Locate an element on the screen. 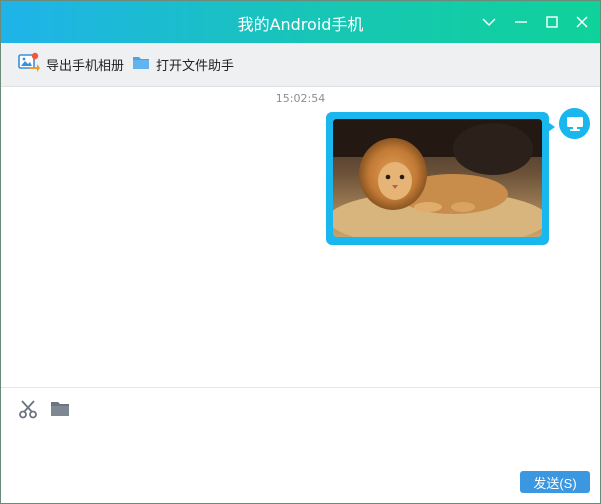 Image resolution: width=601 pixels, height=504 pixels. export-album-button: 导出手机相册 is located at coordinates (71, 64).